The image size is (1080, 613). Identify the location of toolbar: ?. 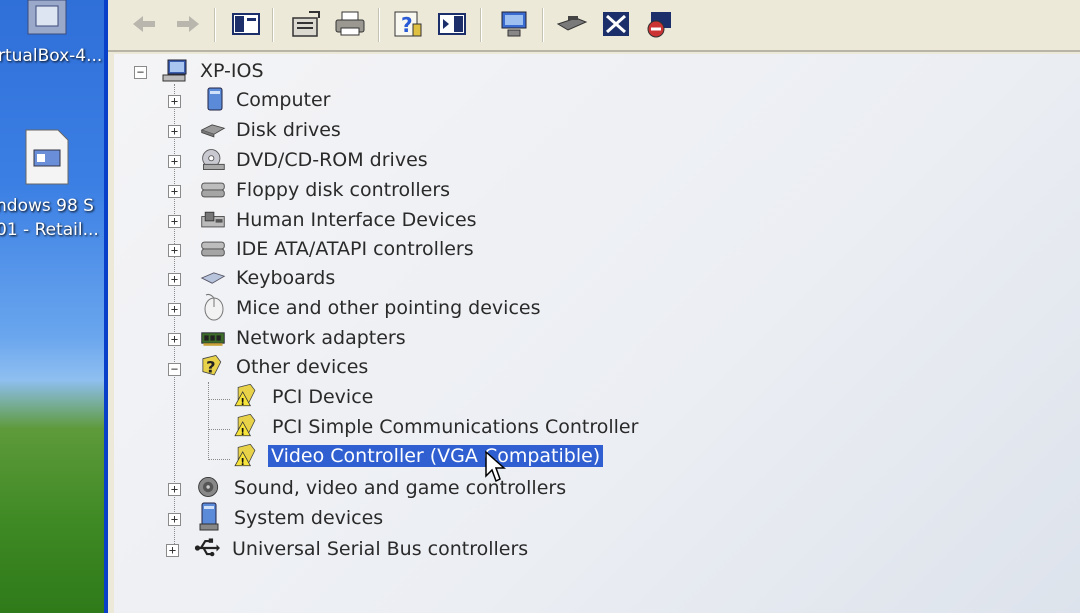
(594, 26).